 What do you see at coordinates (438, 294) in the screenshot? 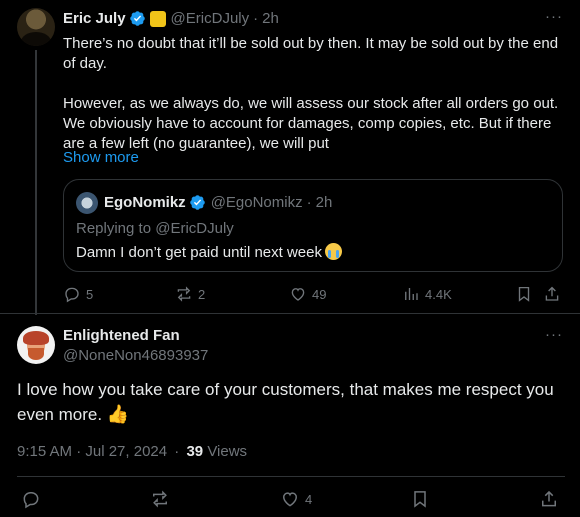
I see `views-count: 4.4K` at bounding box center [438, 294].